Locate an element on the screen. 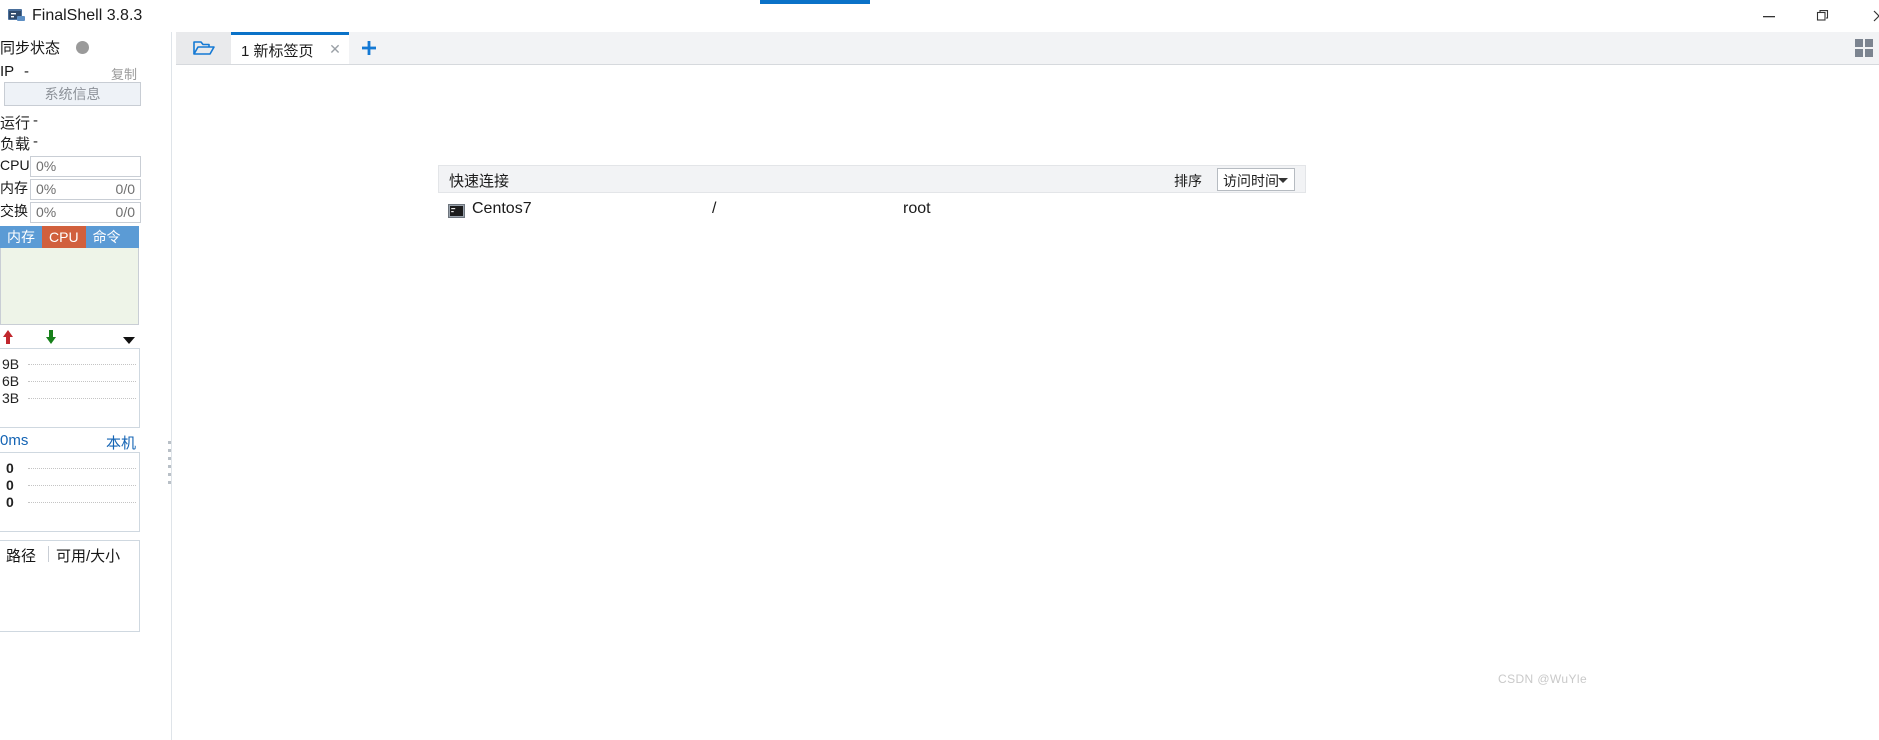 The image size is (1879, 740). minimize-icon is located at coordinates (1769, 17).